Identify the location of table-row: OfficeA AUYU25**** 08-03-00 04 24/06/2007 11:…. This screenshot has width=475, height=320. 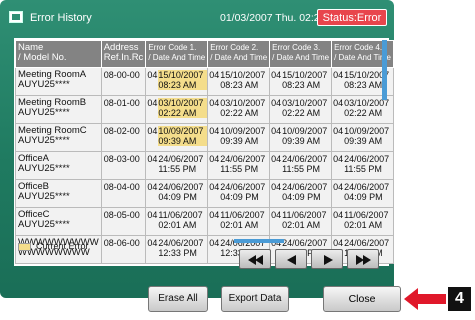
(204, 165).